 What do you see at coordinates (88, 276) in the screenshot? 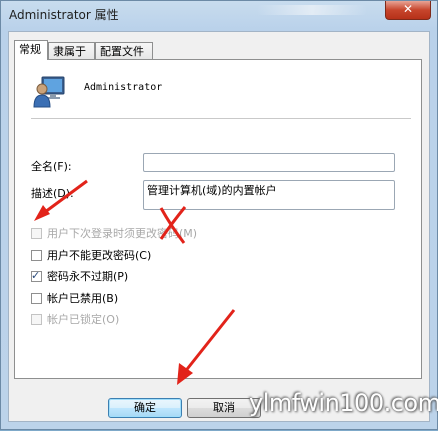
I see `checkbox-label: 密码永不过期(P)` at bounding box center [88, 276].